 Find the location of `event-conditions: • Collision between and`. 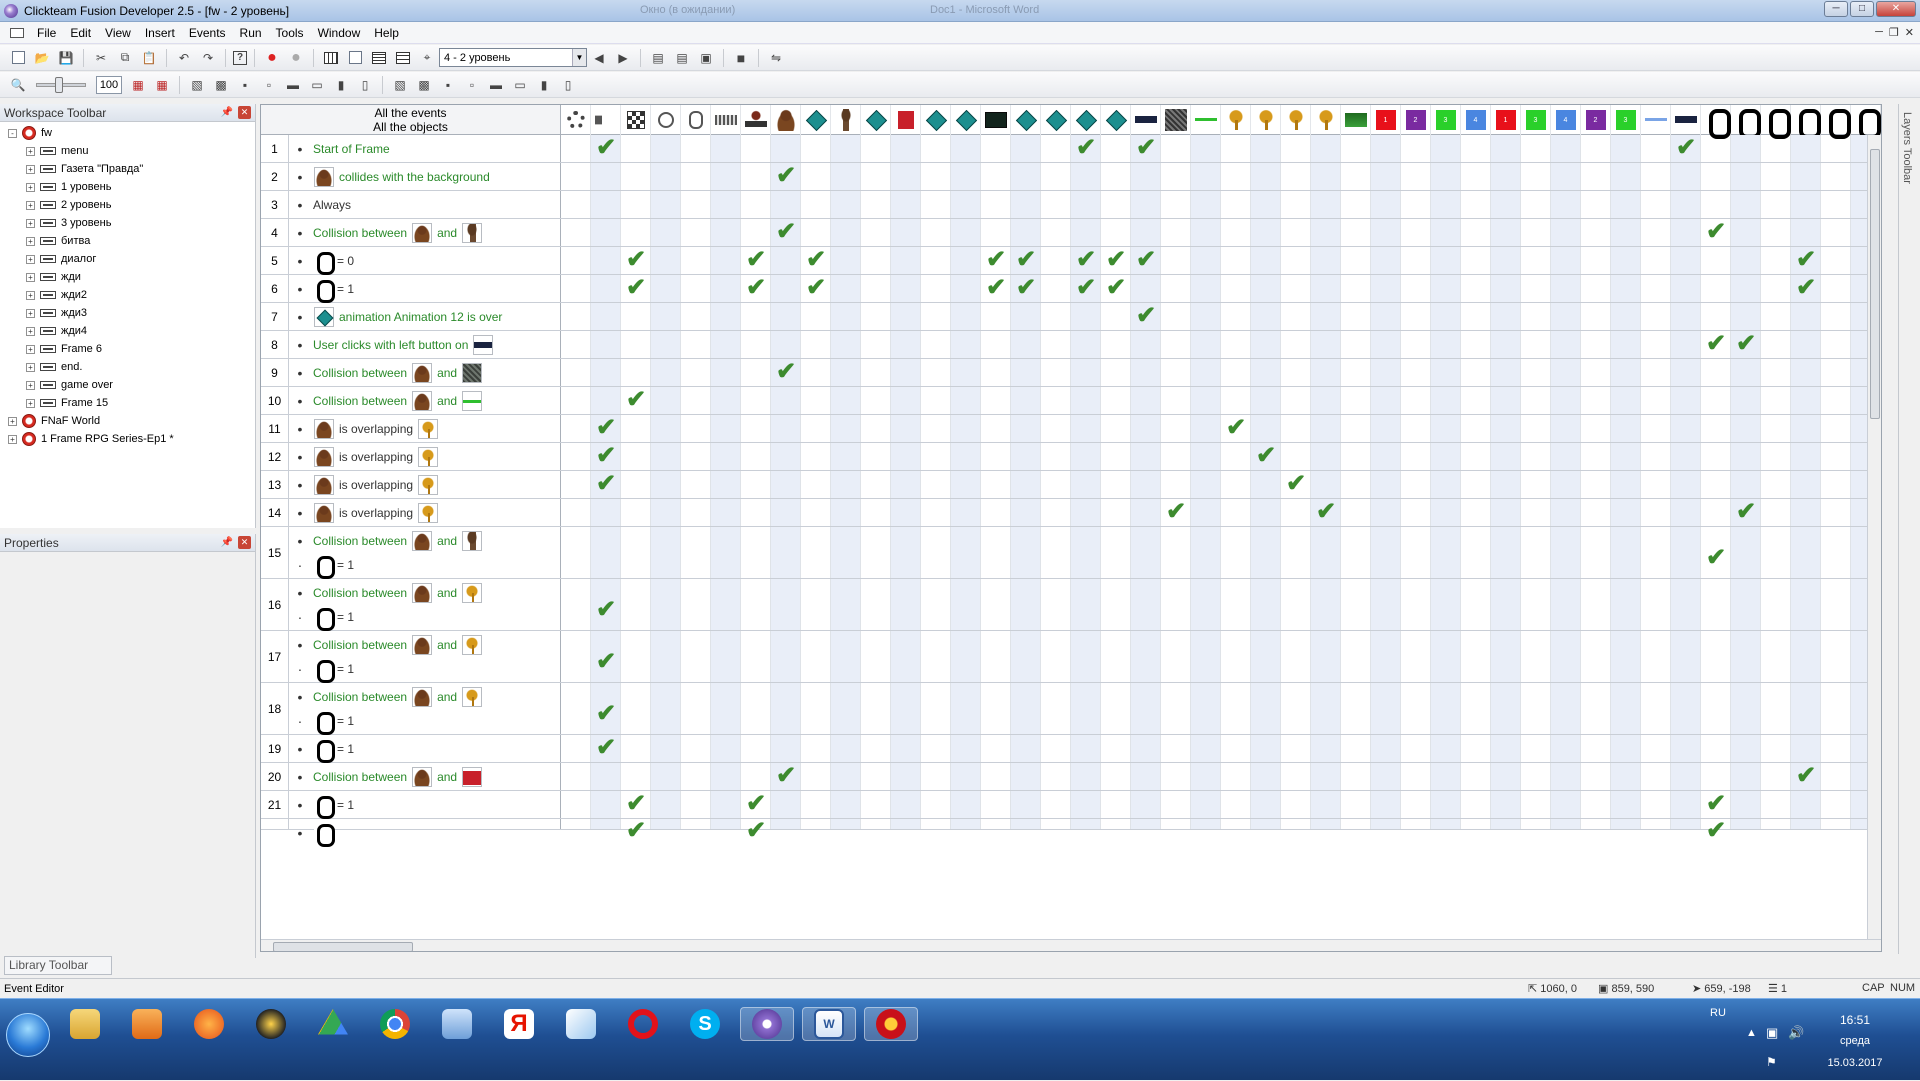

event-conditions: • Collision between and is located at coordinates (425, 372).